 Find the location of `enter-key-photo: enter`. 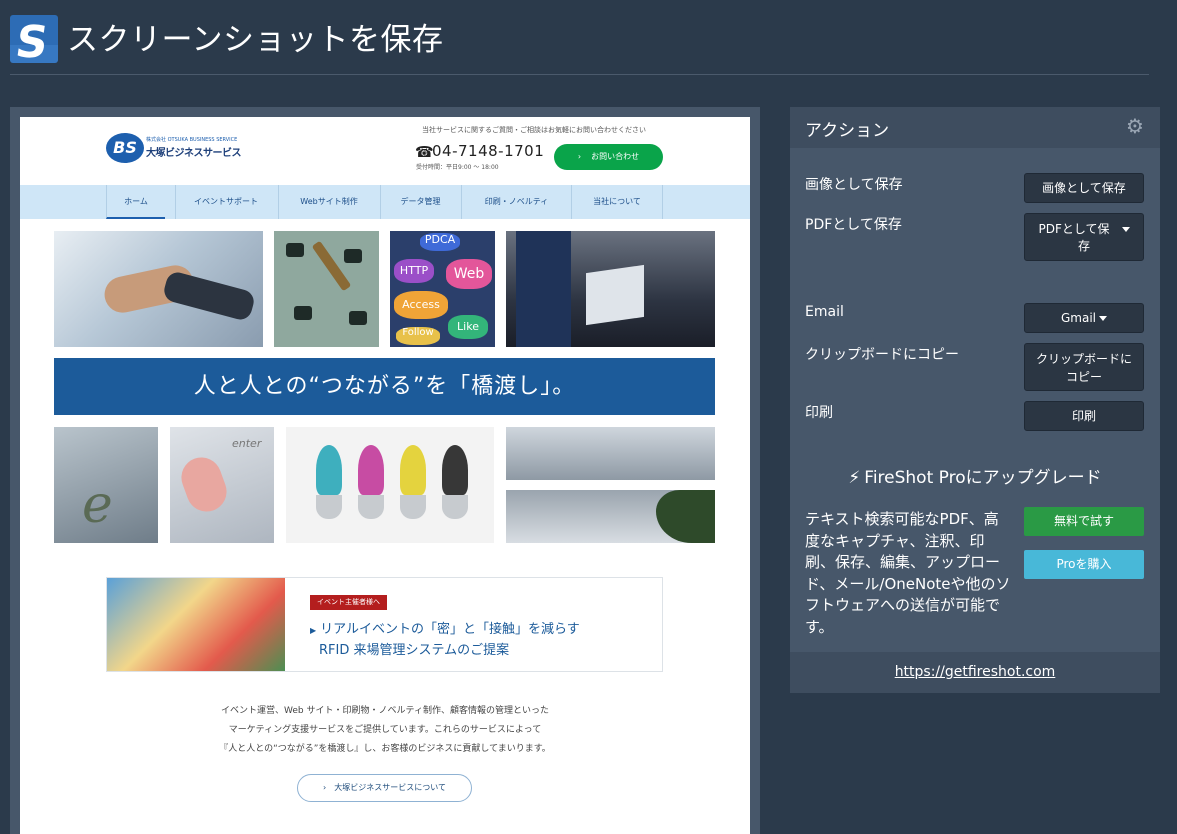

enter-key-photo: enter is located at coordinates (222, 485).